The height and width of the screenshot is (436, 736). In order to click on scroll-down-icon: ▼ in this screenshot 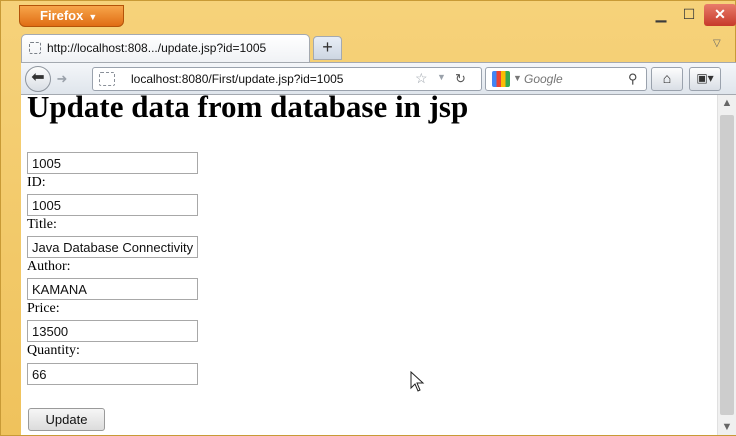, I will do `click(727, 427)`.